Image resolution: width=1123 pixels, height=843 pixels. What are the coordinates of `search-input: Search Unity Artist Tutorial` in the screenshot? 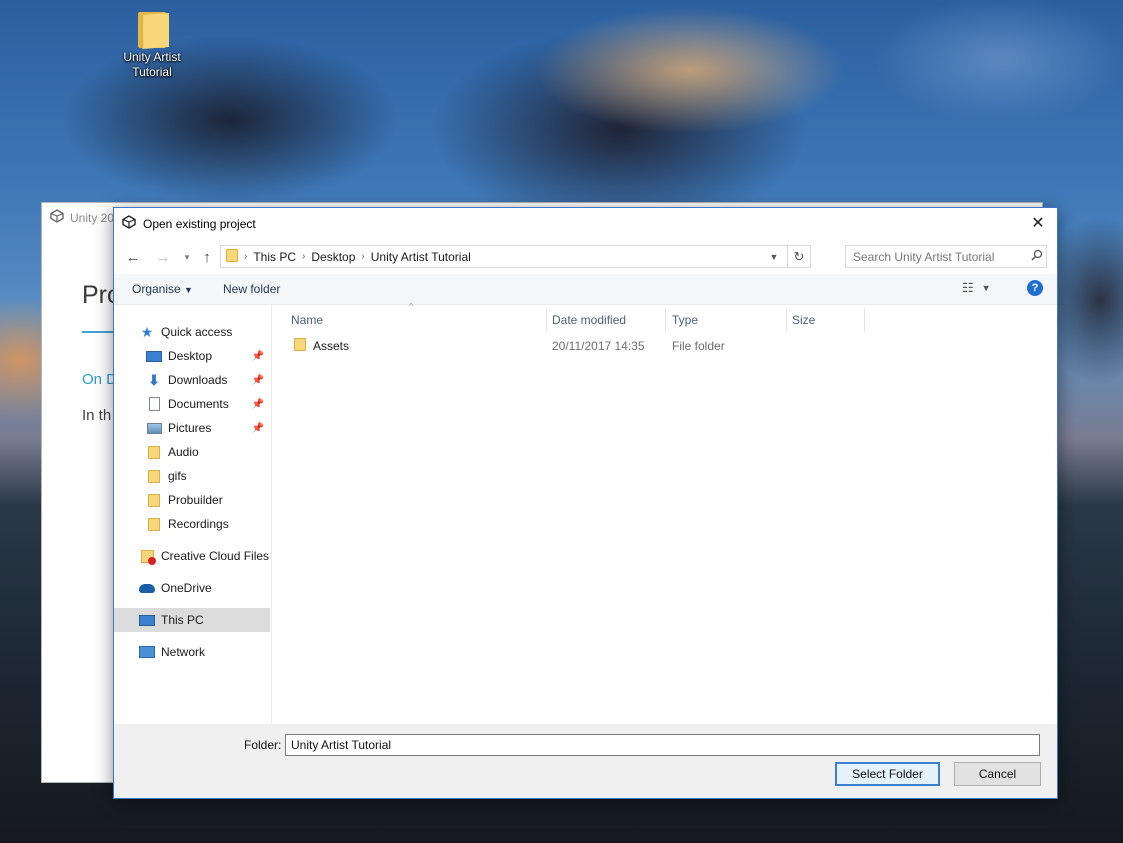 It's located at (946, 256).